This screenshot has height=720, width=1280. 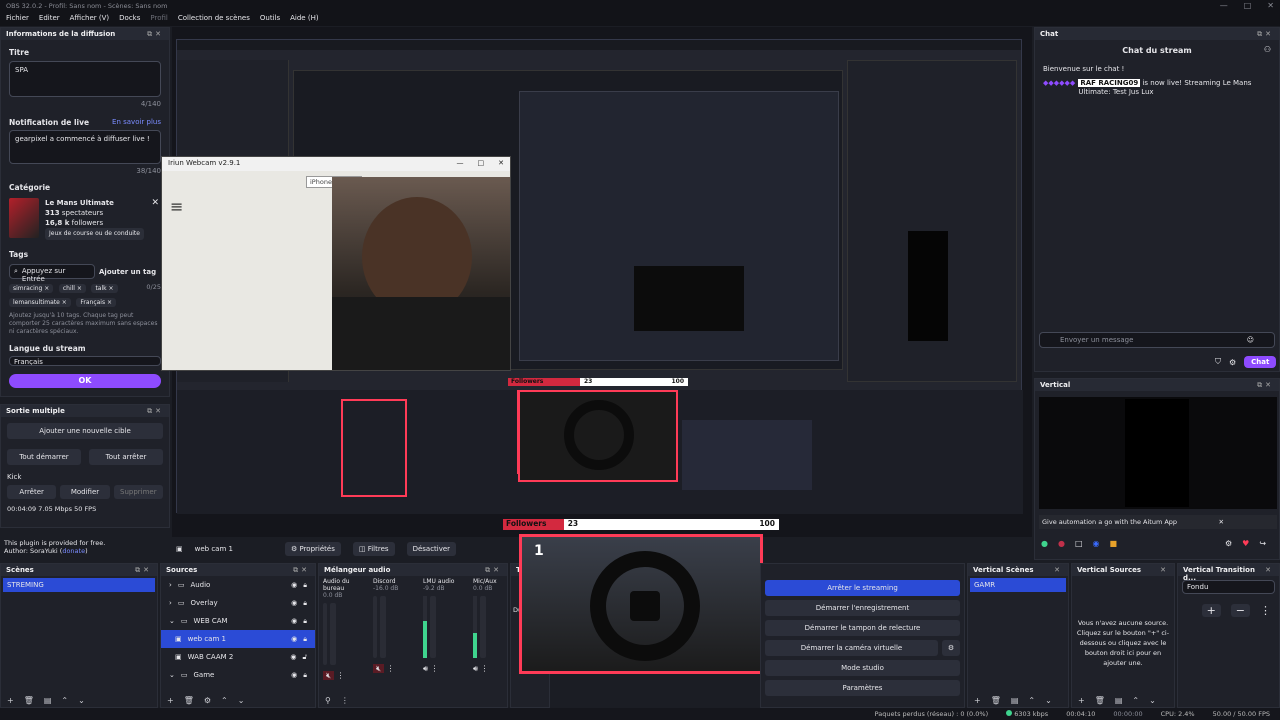 What do you see at coordinates (851, 648) in the screenshot?
I see `virtual-camera-button: Démarrer la caméra virtuelle` at bounding box center [851, 648].